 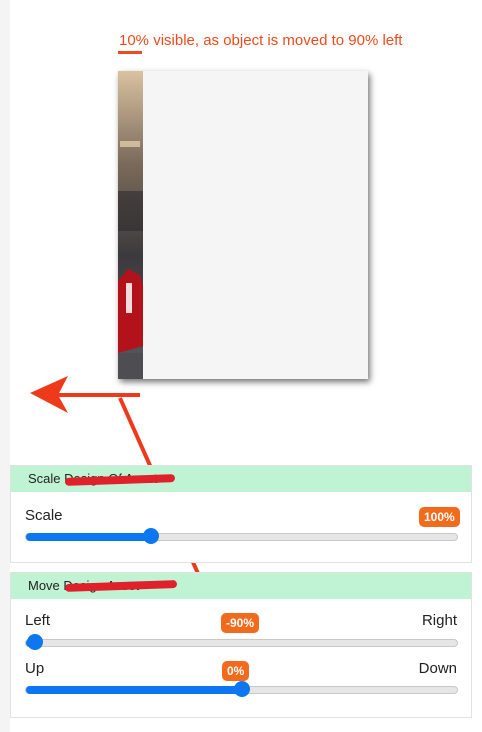 I want to click on scale-label: Scale, so click(x=44, y=515).